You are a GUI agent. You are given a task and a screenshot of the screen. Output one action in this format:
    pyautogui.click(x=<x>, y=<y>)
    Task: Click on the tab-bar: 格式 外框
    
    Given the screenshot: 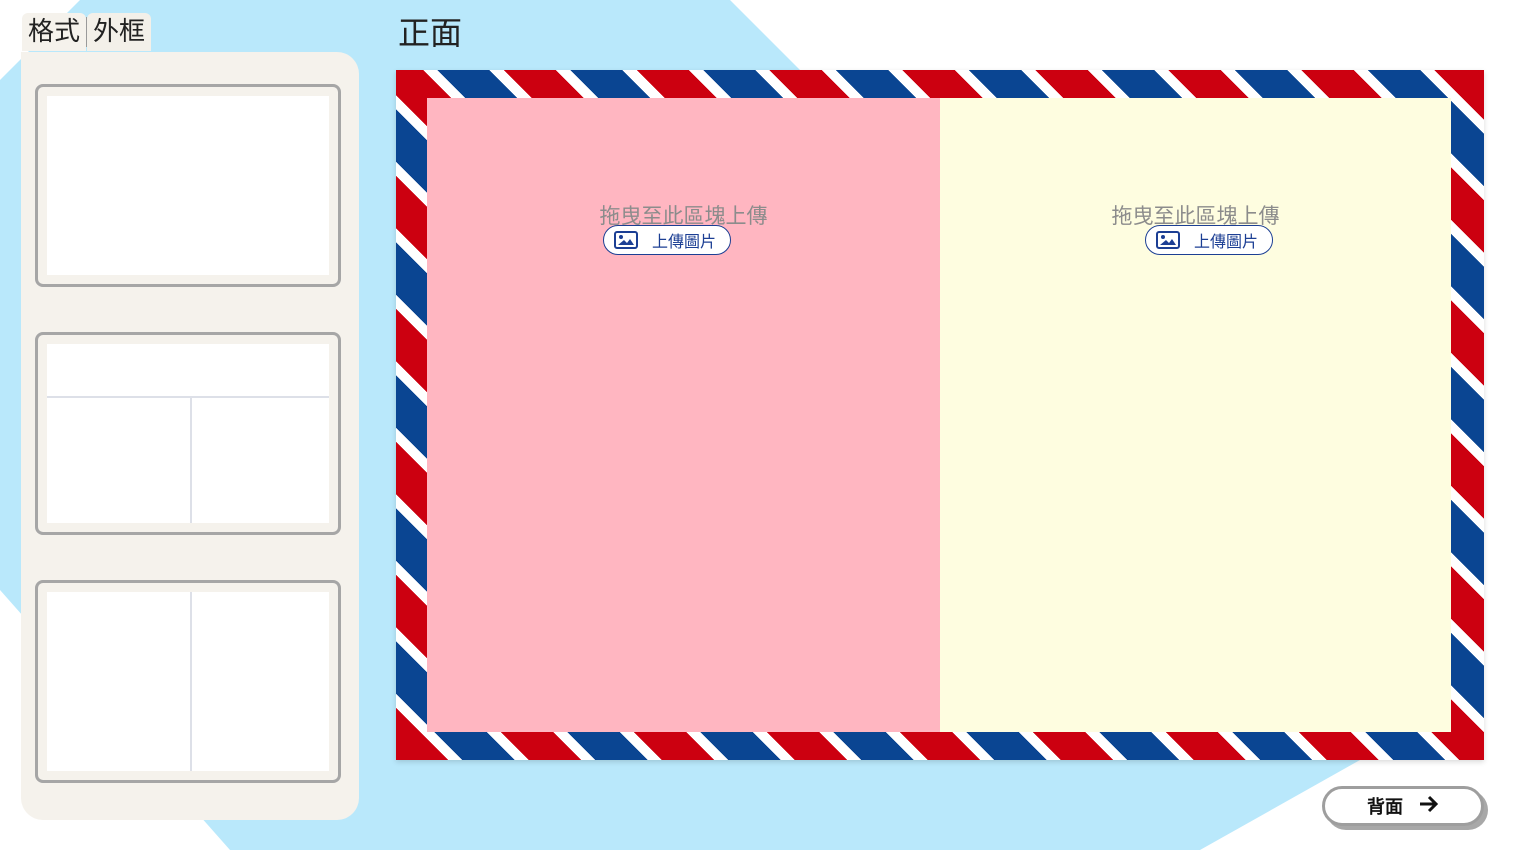 What is the action you would take?
    pyautogui.click(x=87, y=32)
    